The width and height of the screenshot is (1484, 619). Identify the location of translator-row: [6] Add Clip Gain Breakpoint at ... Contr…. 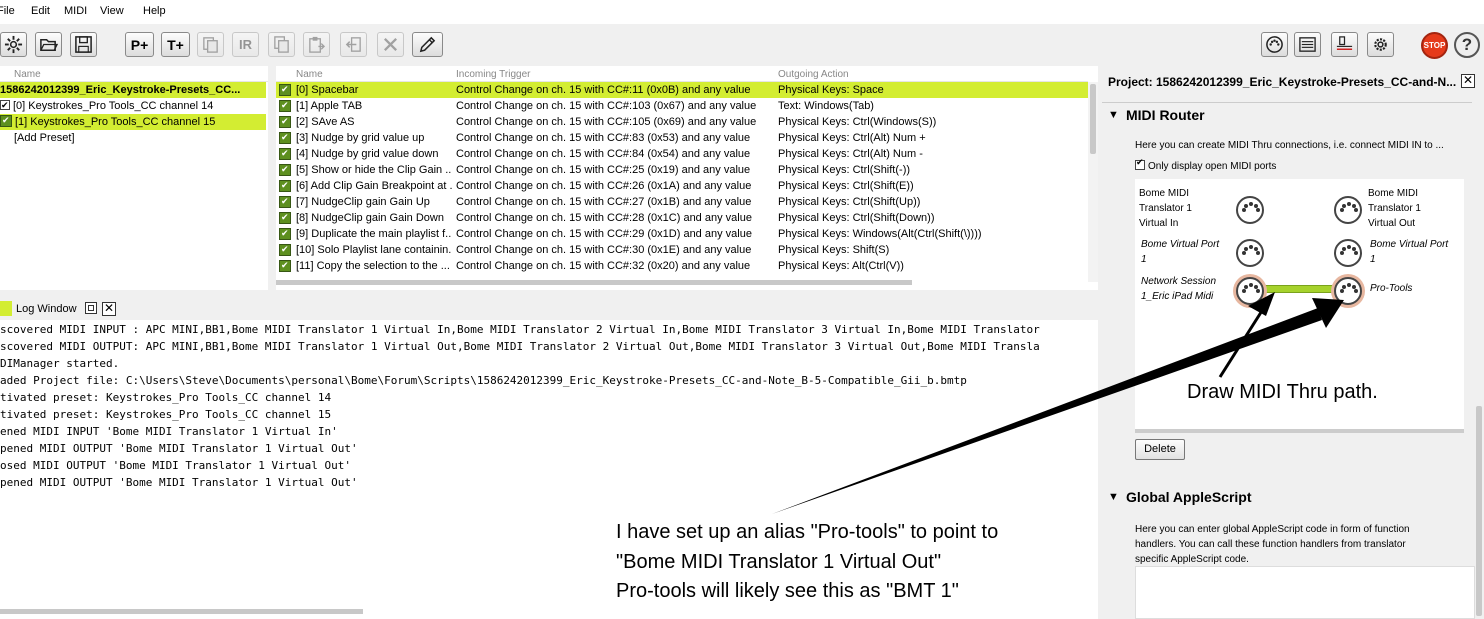
(682, 186).